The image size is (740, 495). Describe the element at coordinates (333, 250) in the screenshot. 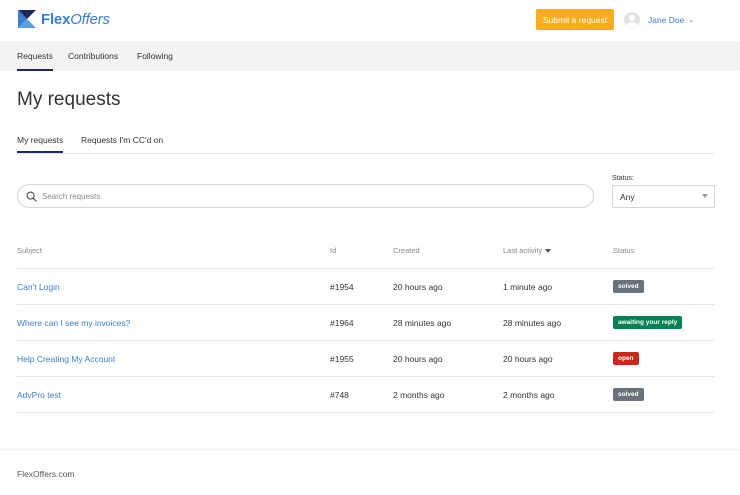

I see `column-header-id: Id` at that location.